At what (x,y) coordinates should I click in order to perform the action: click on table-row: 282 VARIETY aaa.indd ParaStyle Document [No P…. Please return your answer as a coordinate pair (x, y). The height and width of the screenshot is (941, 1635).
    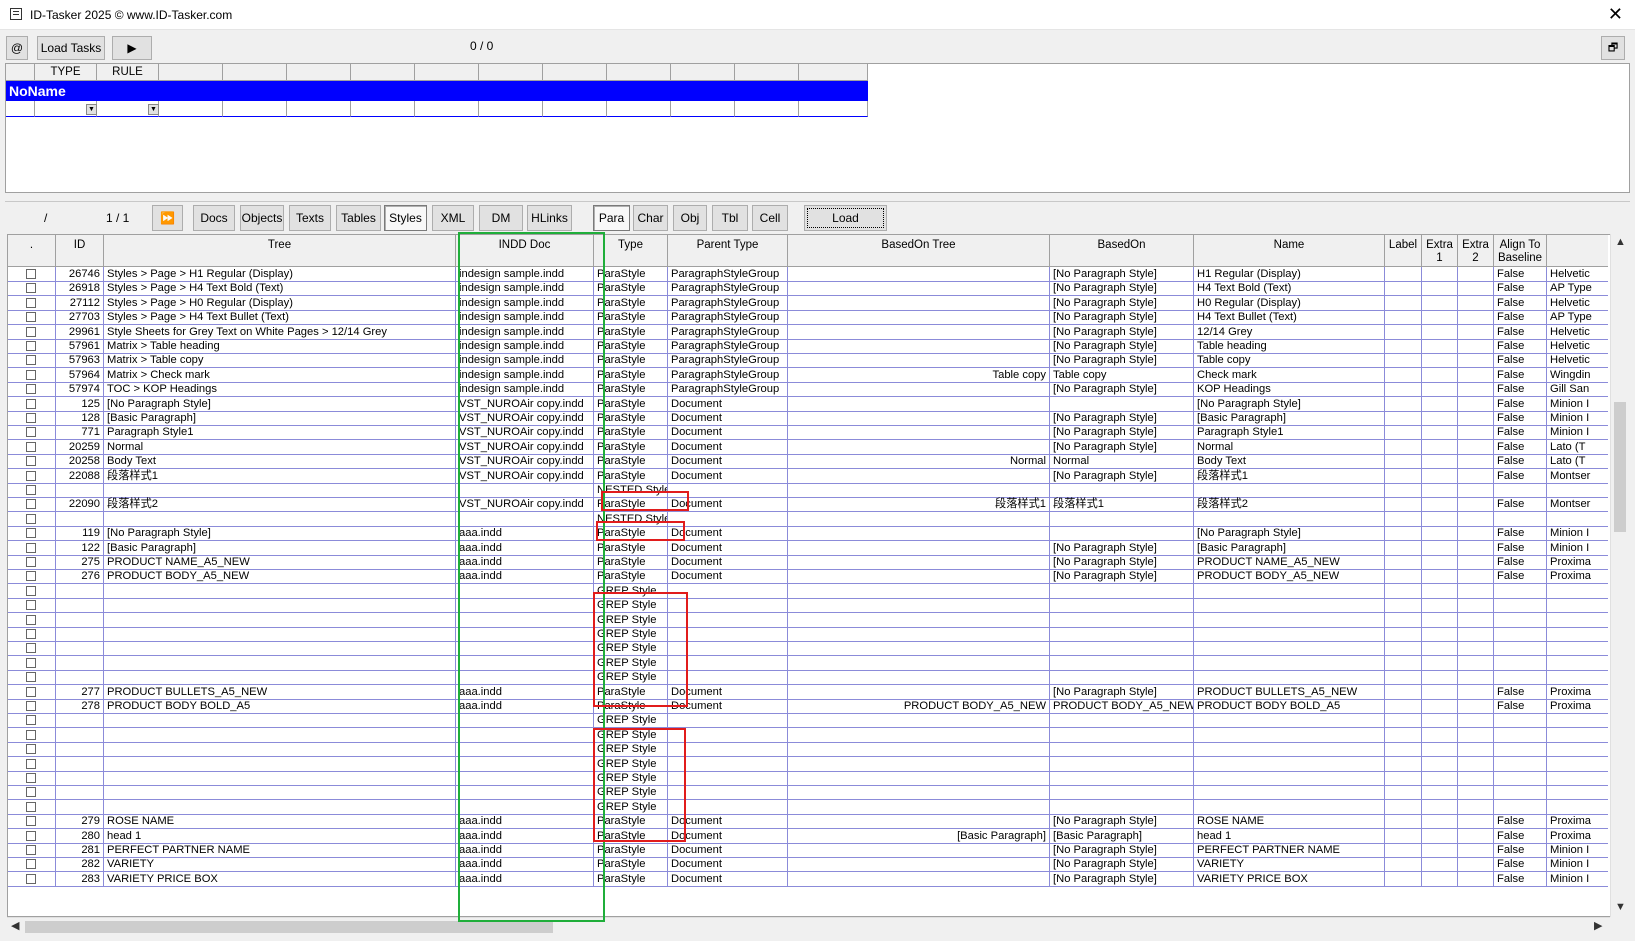
    Looking at the image, I should click on (812, 865).